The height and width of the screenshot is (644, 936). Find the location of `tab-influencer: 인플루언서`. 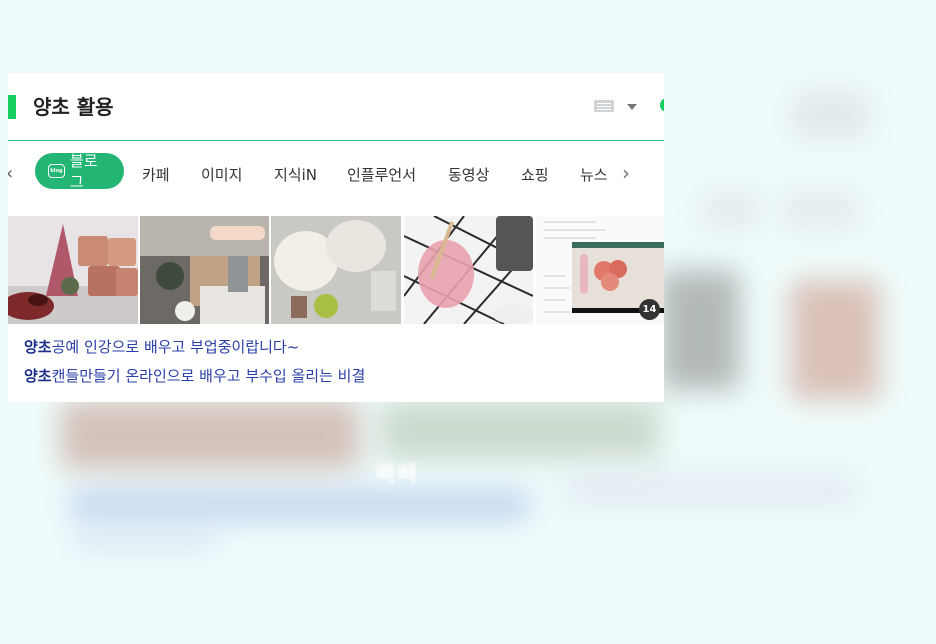

tab-influencer: 인플루언서 is located at coordinates (381, 174).